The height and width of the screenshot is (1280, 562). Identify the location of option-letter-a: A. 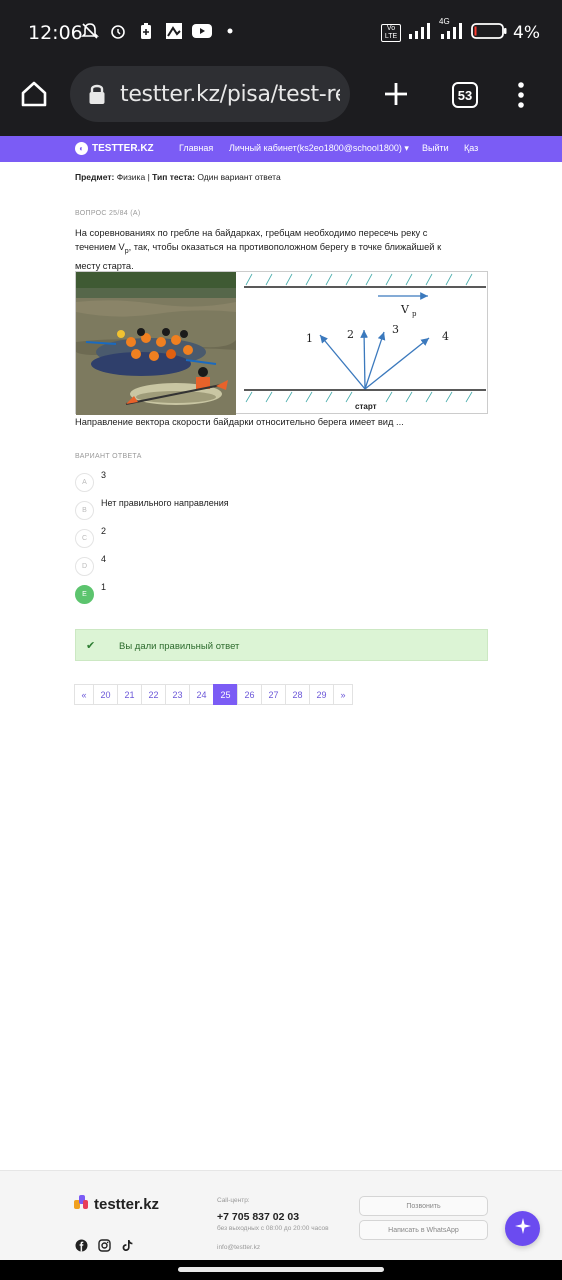
(84, 482).